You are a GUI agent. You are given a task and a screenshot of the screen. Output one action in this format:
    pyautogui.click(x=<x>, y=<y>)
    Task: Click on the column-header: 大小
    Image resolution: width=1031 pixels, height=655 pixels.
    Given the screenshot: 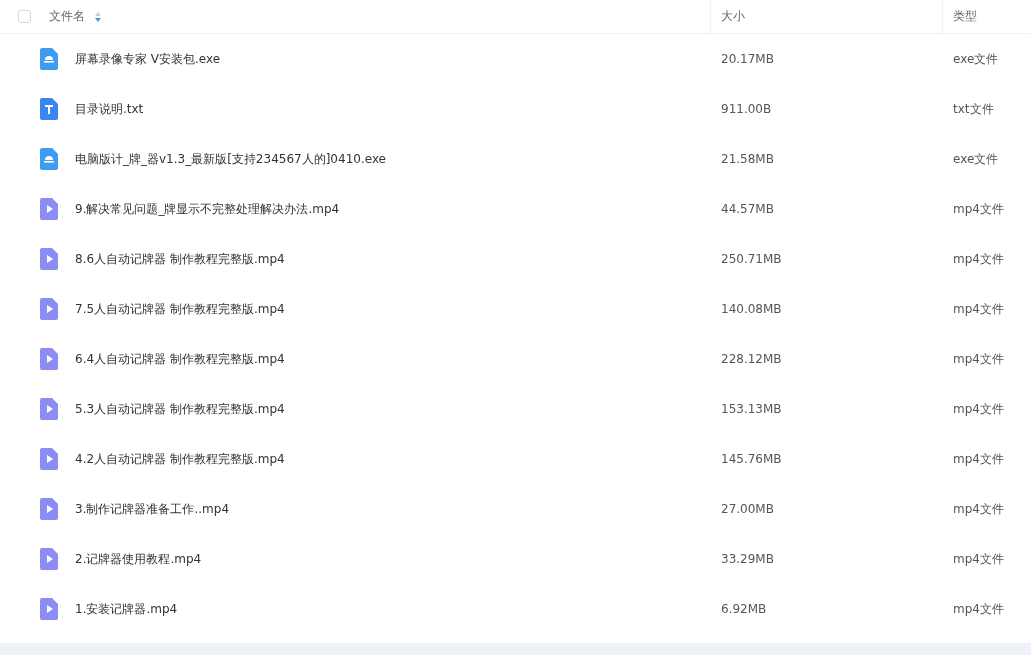 What is the action you would take?
    pyautogui.click(x=733, y=16)
    